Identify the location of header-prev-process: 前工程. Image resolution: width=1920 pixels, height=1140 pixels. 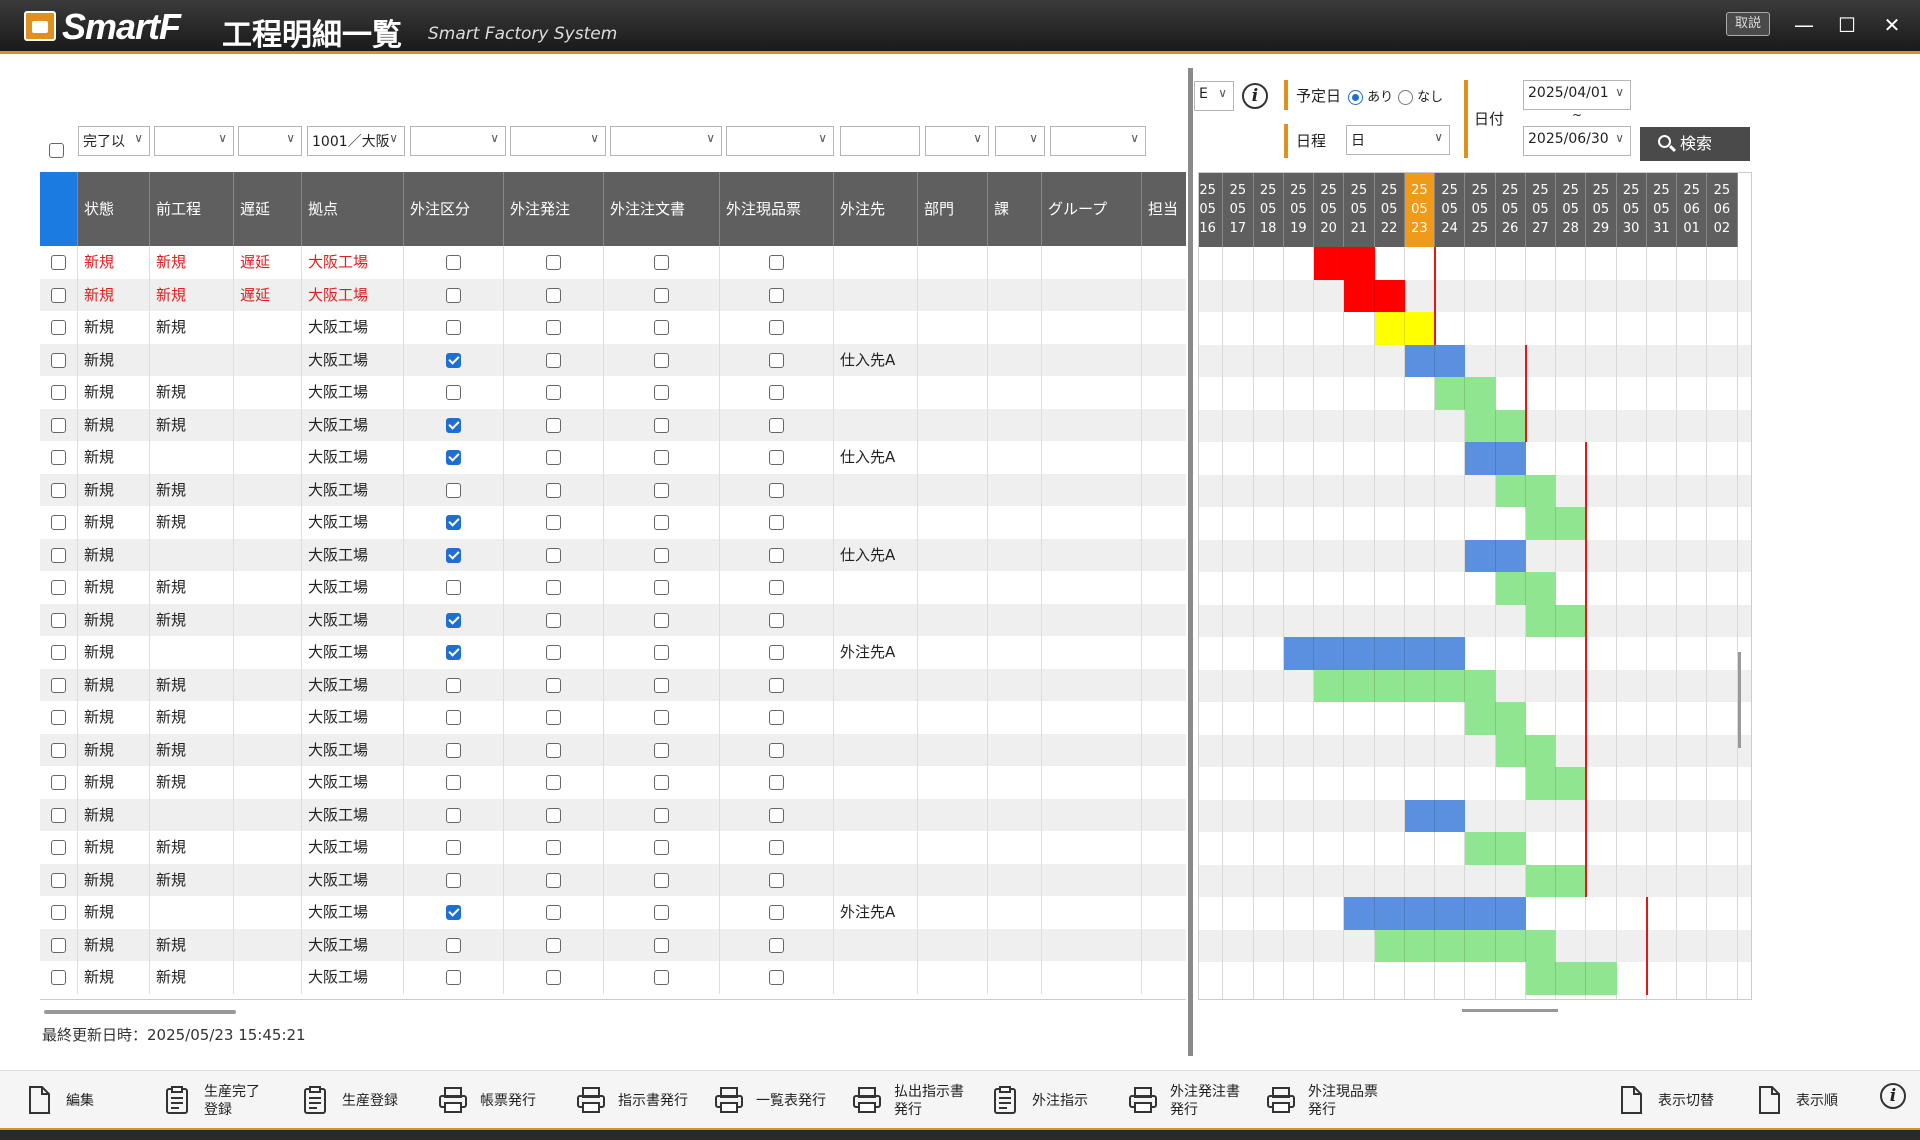
(192, 209).